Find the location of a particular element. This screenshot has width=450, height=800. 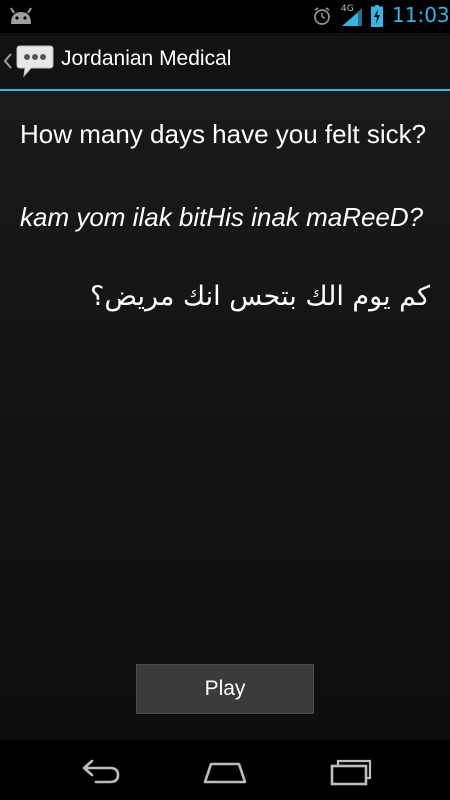

status-clock: 11:03 is located at coordinates (421, 15).